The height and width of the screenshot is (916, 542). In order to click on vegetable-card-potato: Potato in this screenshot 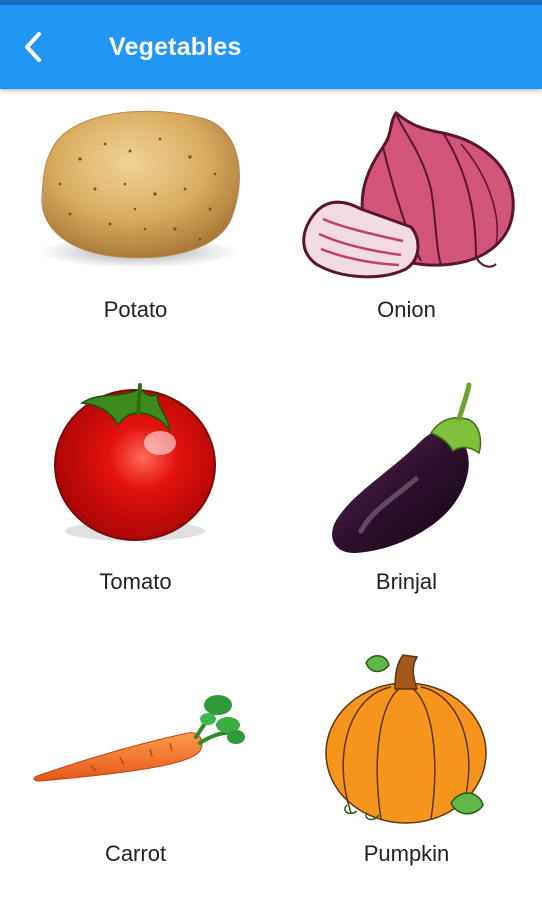, I will do `click(135, 225)`.